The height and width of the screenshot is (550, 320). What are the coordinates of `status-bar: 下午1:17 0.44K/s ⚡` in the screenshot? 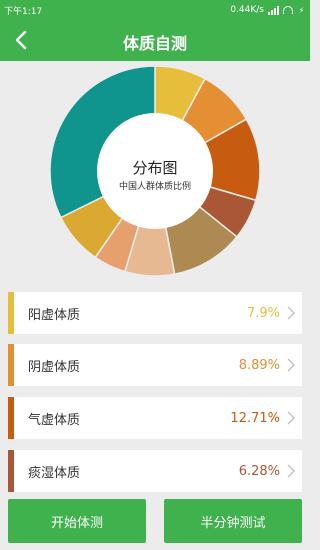 It's located at (155, 10).